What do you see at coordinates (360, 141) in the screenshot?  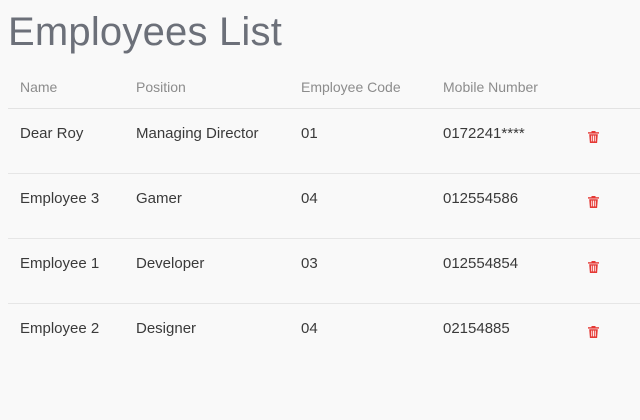 I see `cell-code: 01` at bounding box center [360, 141].